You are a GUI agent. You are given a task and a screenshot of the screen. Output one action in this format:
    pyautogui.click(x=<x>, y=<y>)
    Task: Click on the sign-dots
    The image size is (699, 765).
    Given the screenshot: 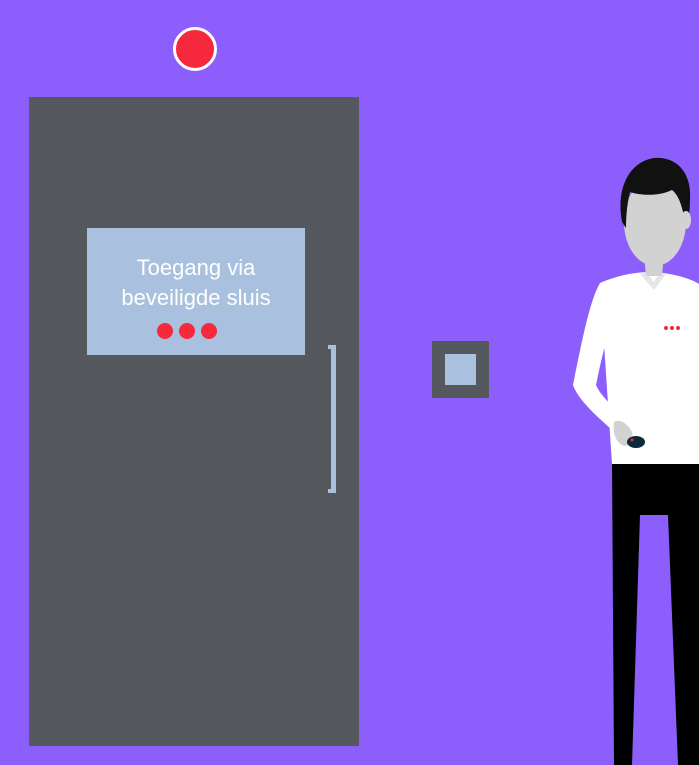 What is the action you would take?
    pyautogui.click(x=196, y=331)
    